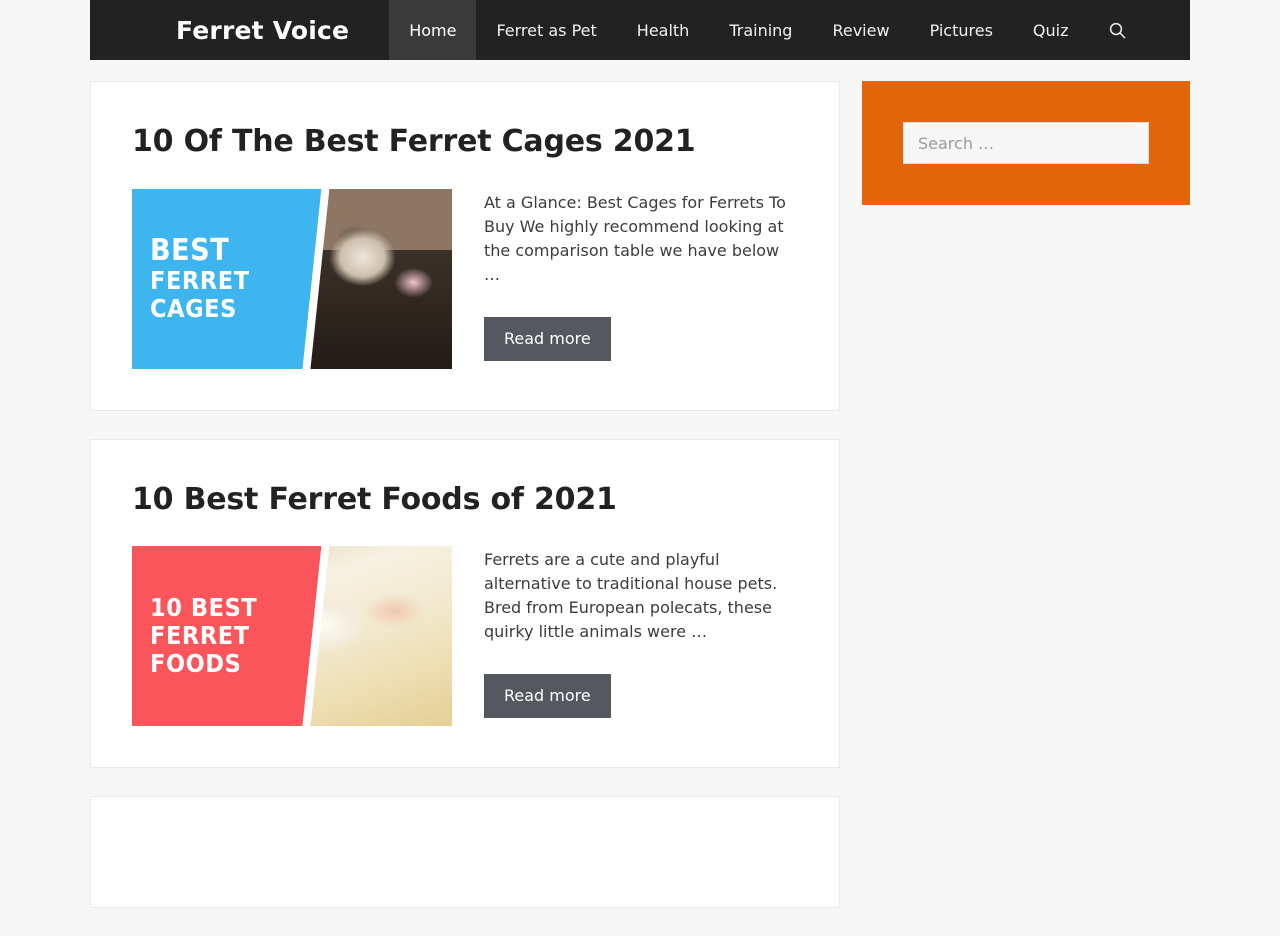 Image resolution: width=1280 pixels, height=936 pixels. I want to click on thumbnail-caption: Best Ferret Cages, so click(230, 279).